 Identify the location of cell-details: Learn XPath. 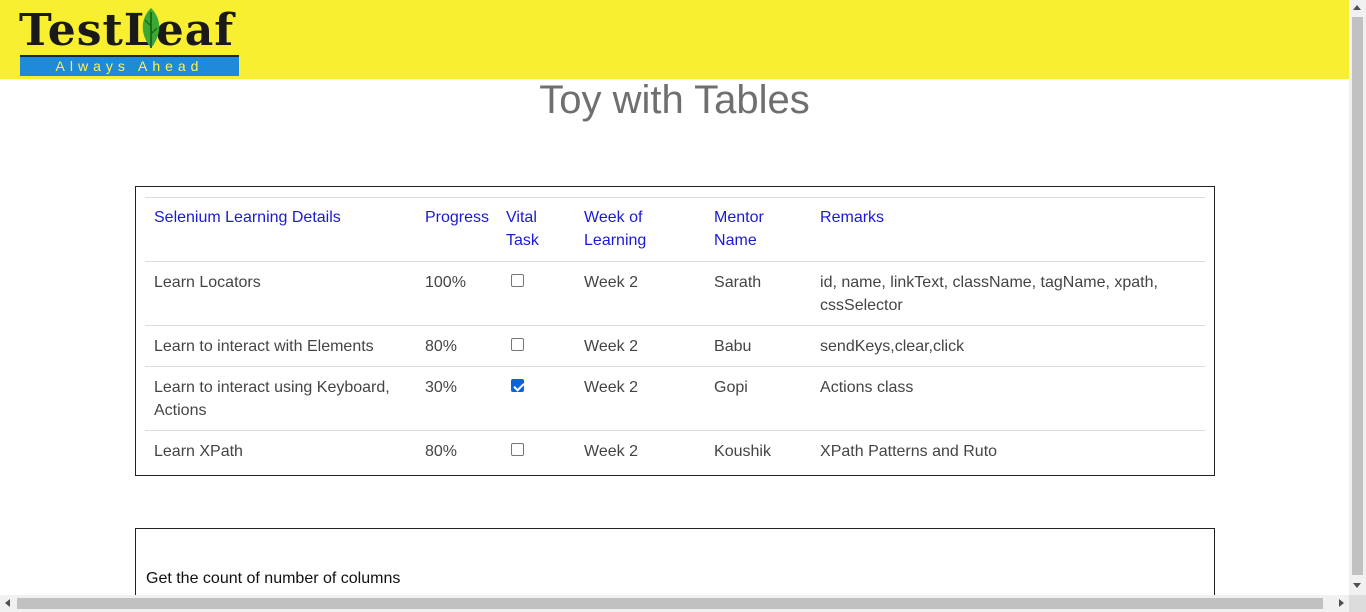
(198, 451).